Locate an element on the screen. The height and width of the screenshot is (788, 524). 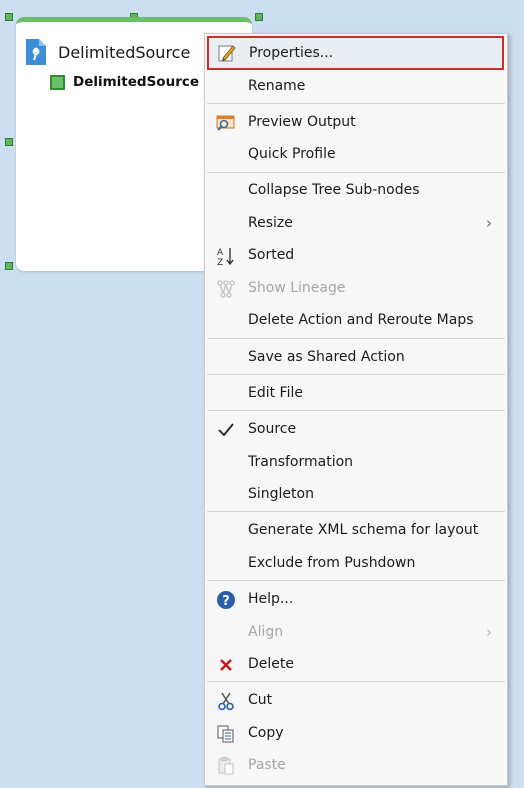
scissors-icon is located at coordinates (226, 701).